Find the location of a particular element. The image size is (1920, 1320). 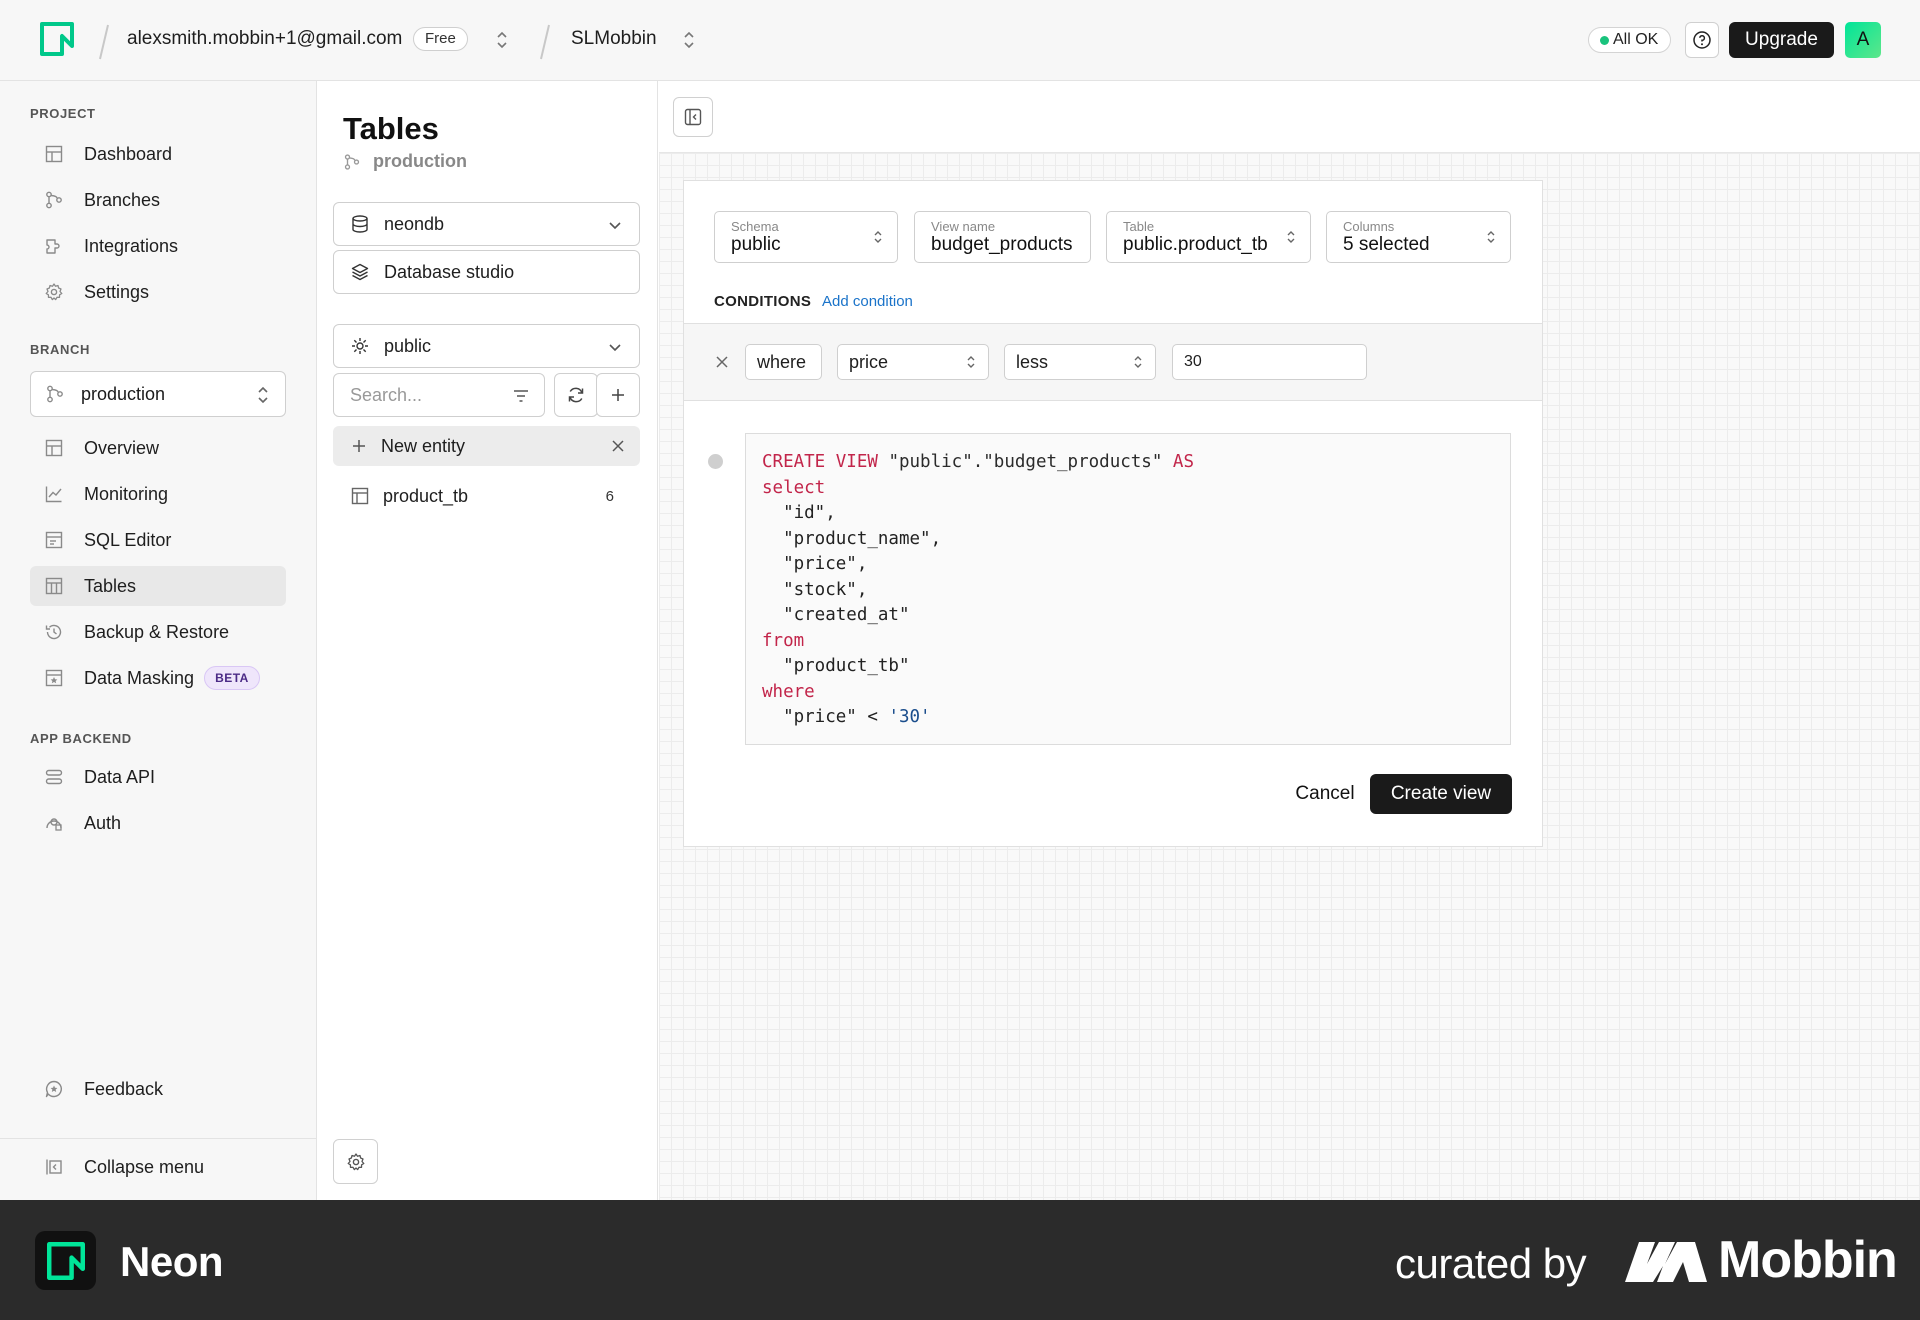

sidebar-item-dashboard: Dashboard is located at coordinates (158, 154).